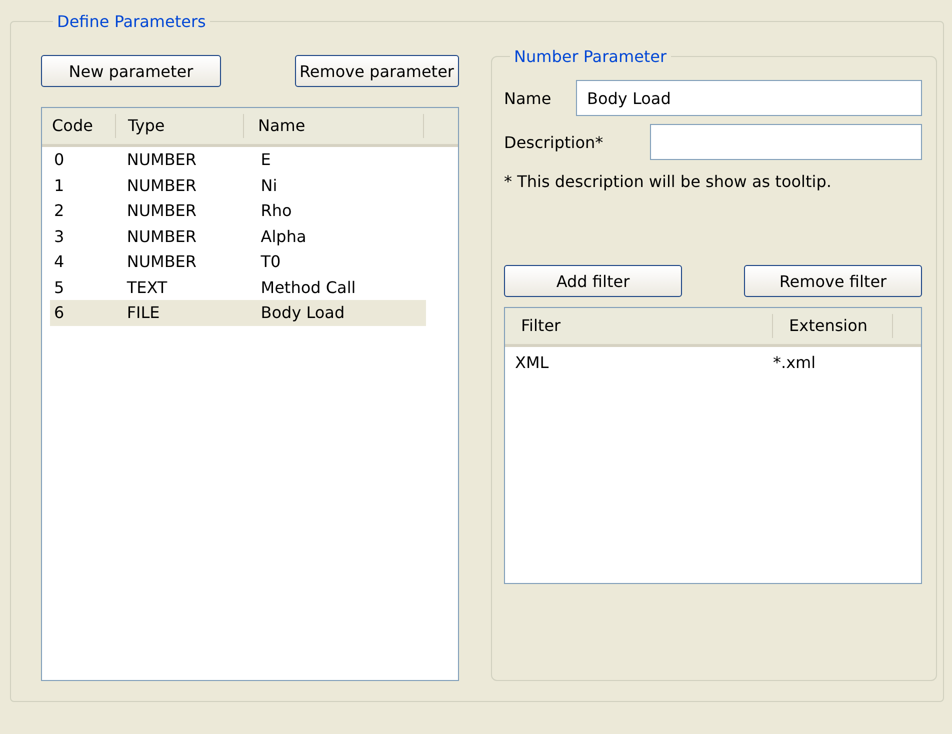 This screenshot has height=734, width=952. Describe the element at coordinates (532, 362) in the screenshot. I see `table-cell-text: XML` at that location.